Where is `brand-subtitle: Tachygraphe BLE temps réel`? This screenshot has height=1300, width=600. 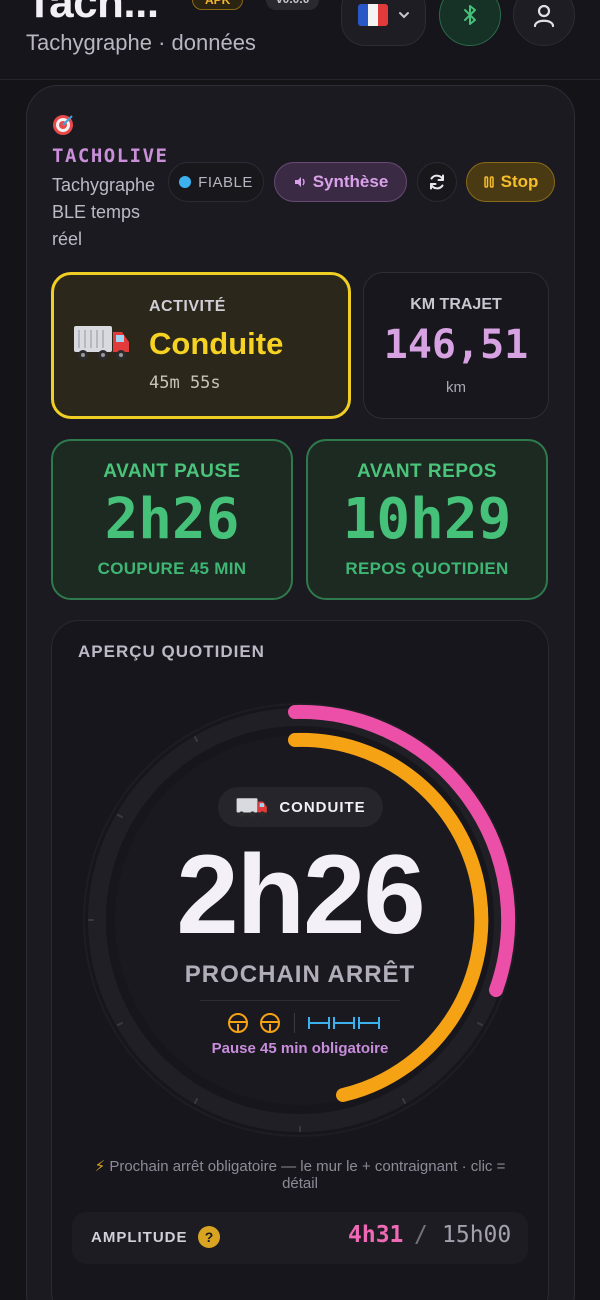 brand-subtitle: Tachygraphe BLE temps réel is located at coordinates (104, 212).